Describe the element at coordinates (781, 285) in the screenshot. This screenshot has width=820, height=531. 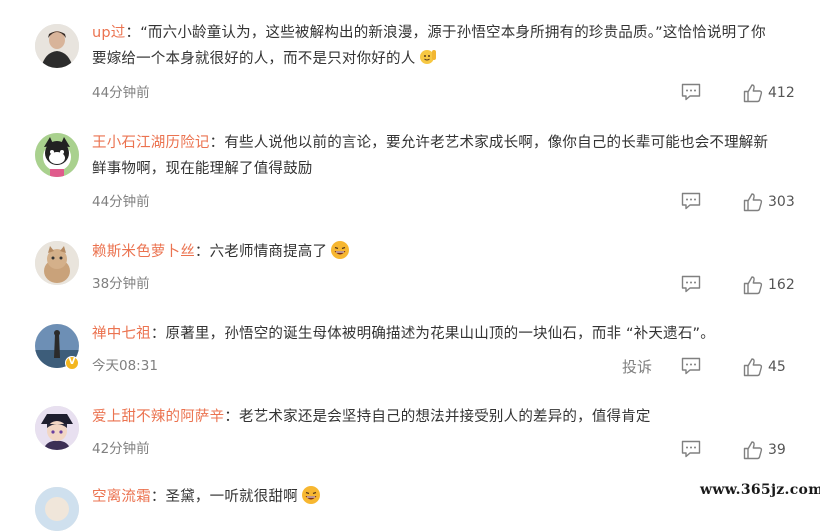
I see `like-count: 162` at that location.